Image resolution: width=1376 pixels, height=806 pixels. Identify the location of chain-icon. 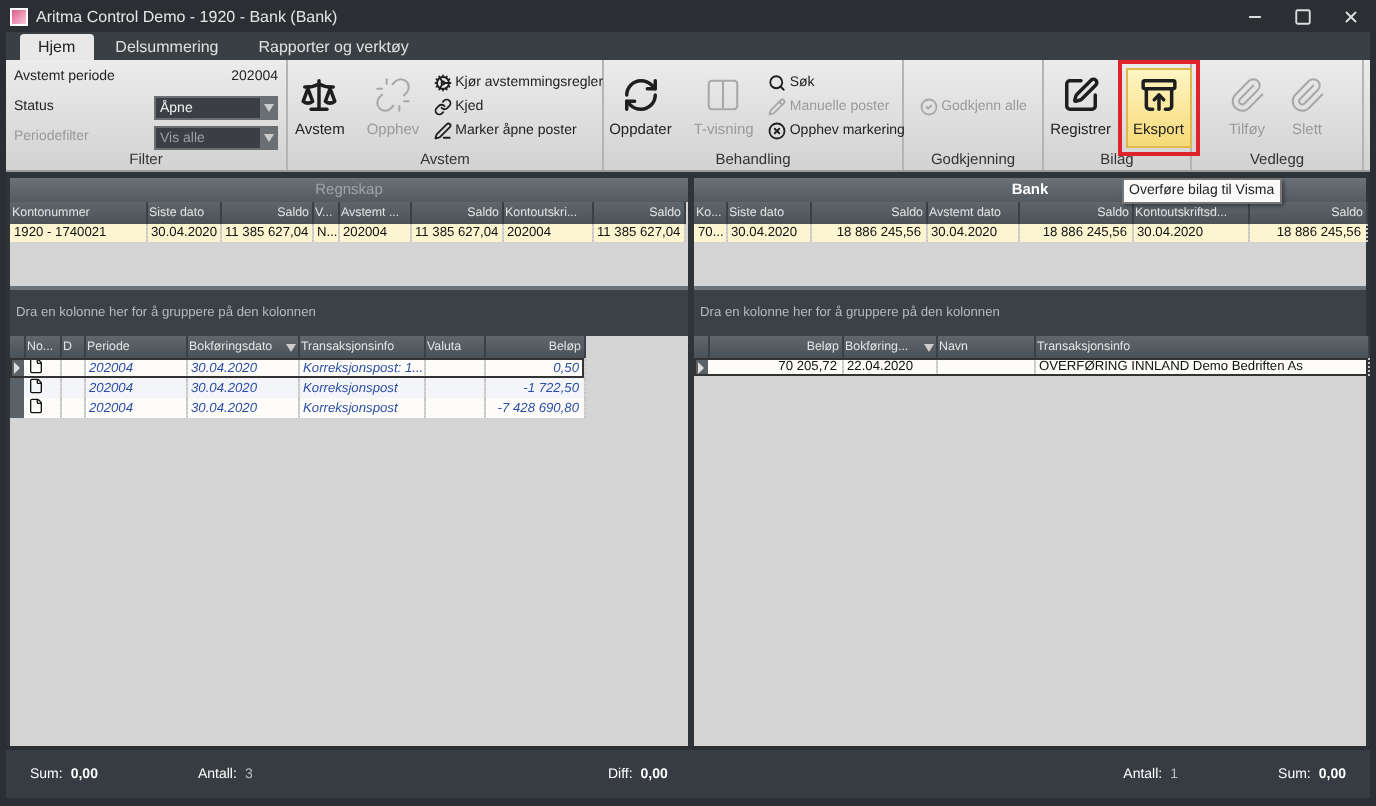
(442, 107).